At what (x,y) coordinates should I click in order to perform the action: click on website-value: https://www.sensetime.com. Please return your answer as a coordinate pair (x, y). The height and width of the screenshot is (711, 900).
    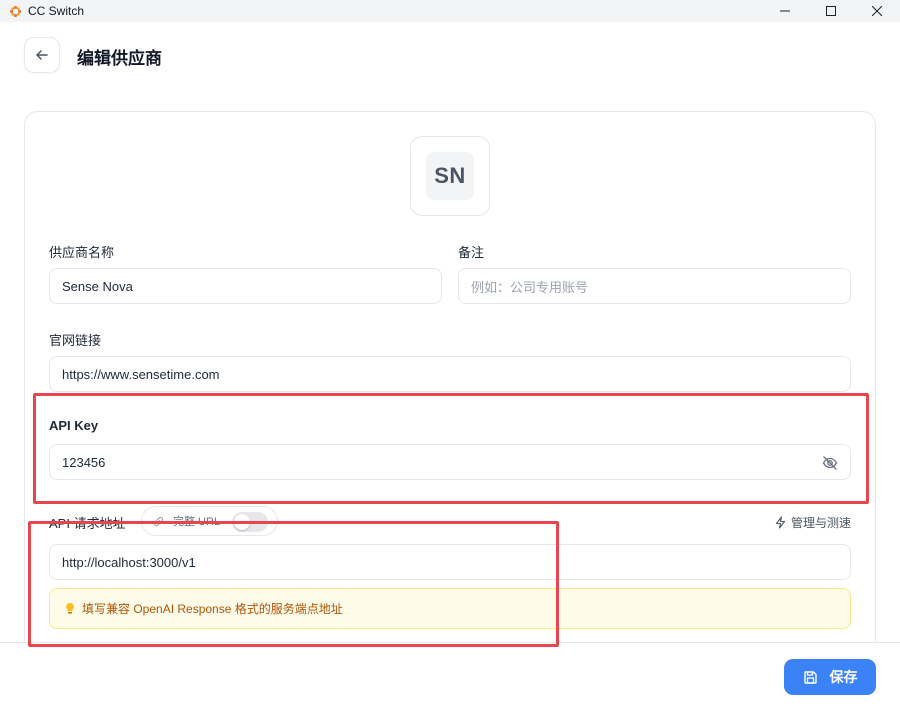
    Looking at the image, I should click on (141, 374).